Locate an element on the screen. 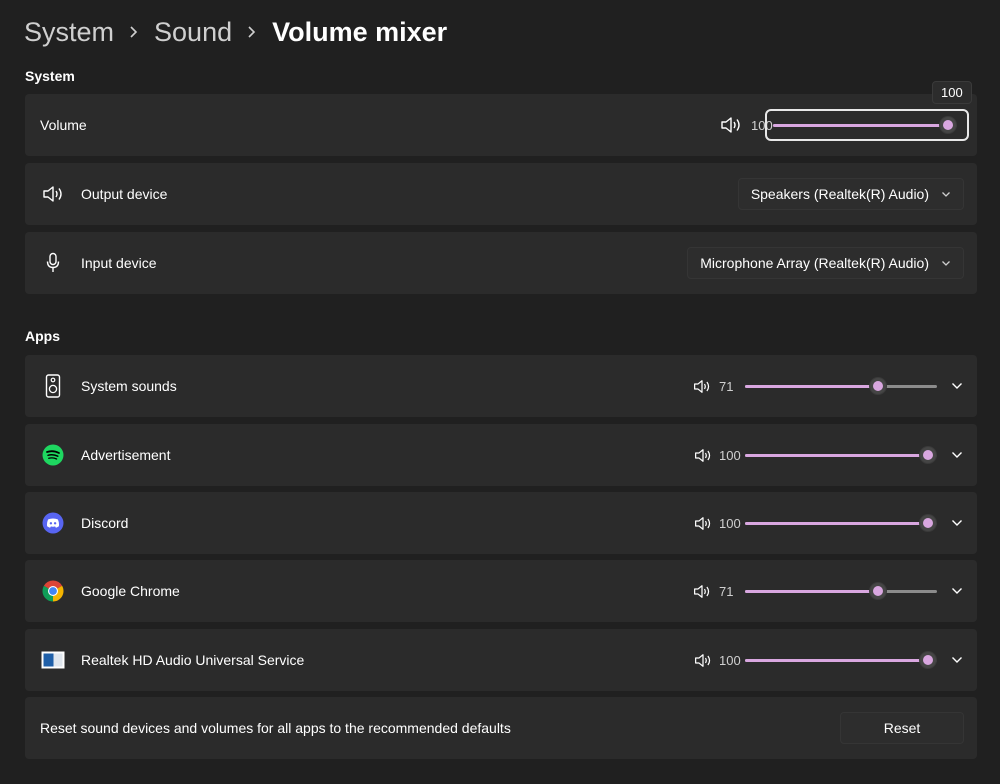  volume-label: Volume is located at coordinates (63, 125).